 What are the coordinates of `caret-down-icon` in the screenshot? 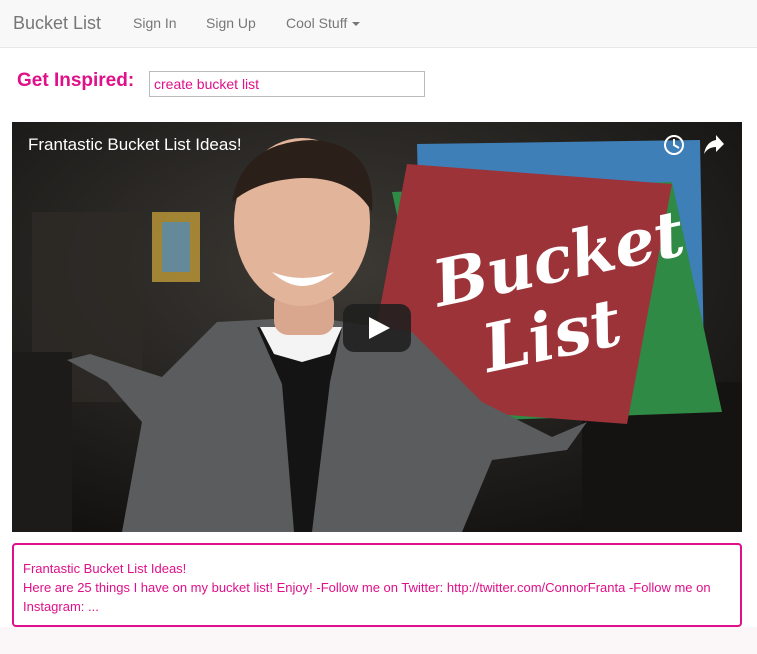 It's located at (356, 24).